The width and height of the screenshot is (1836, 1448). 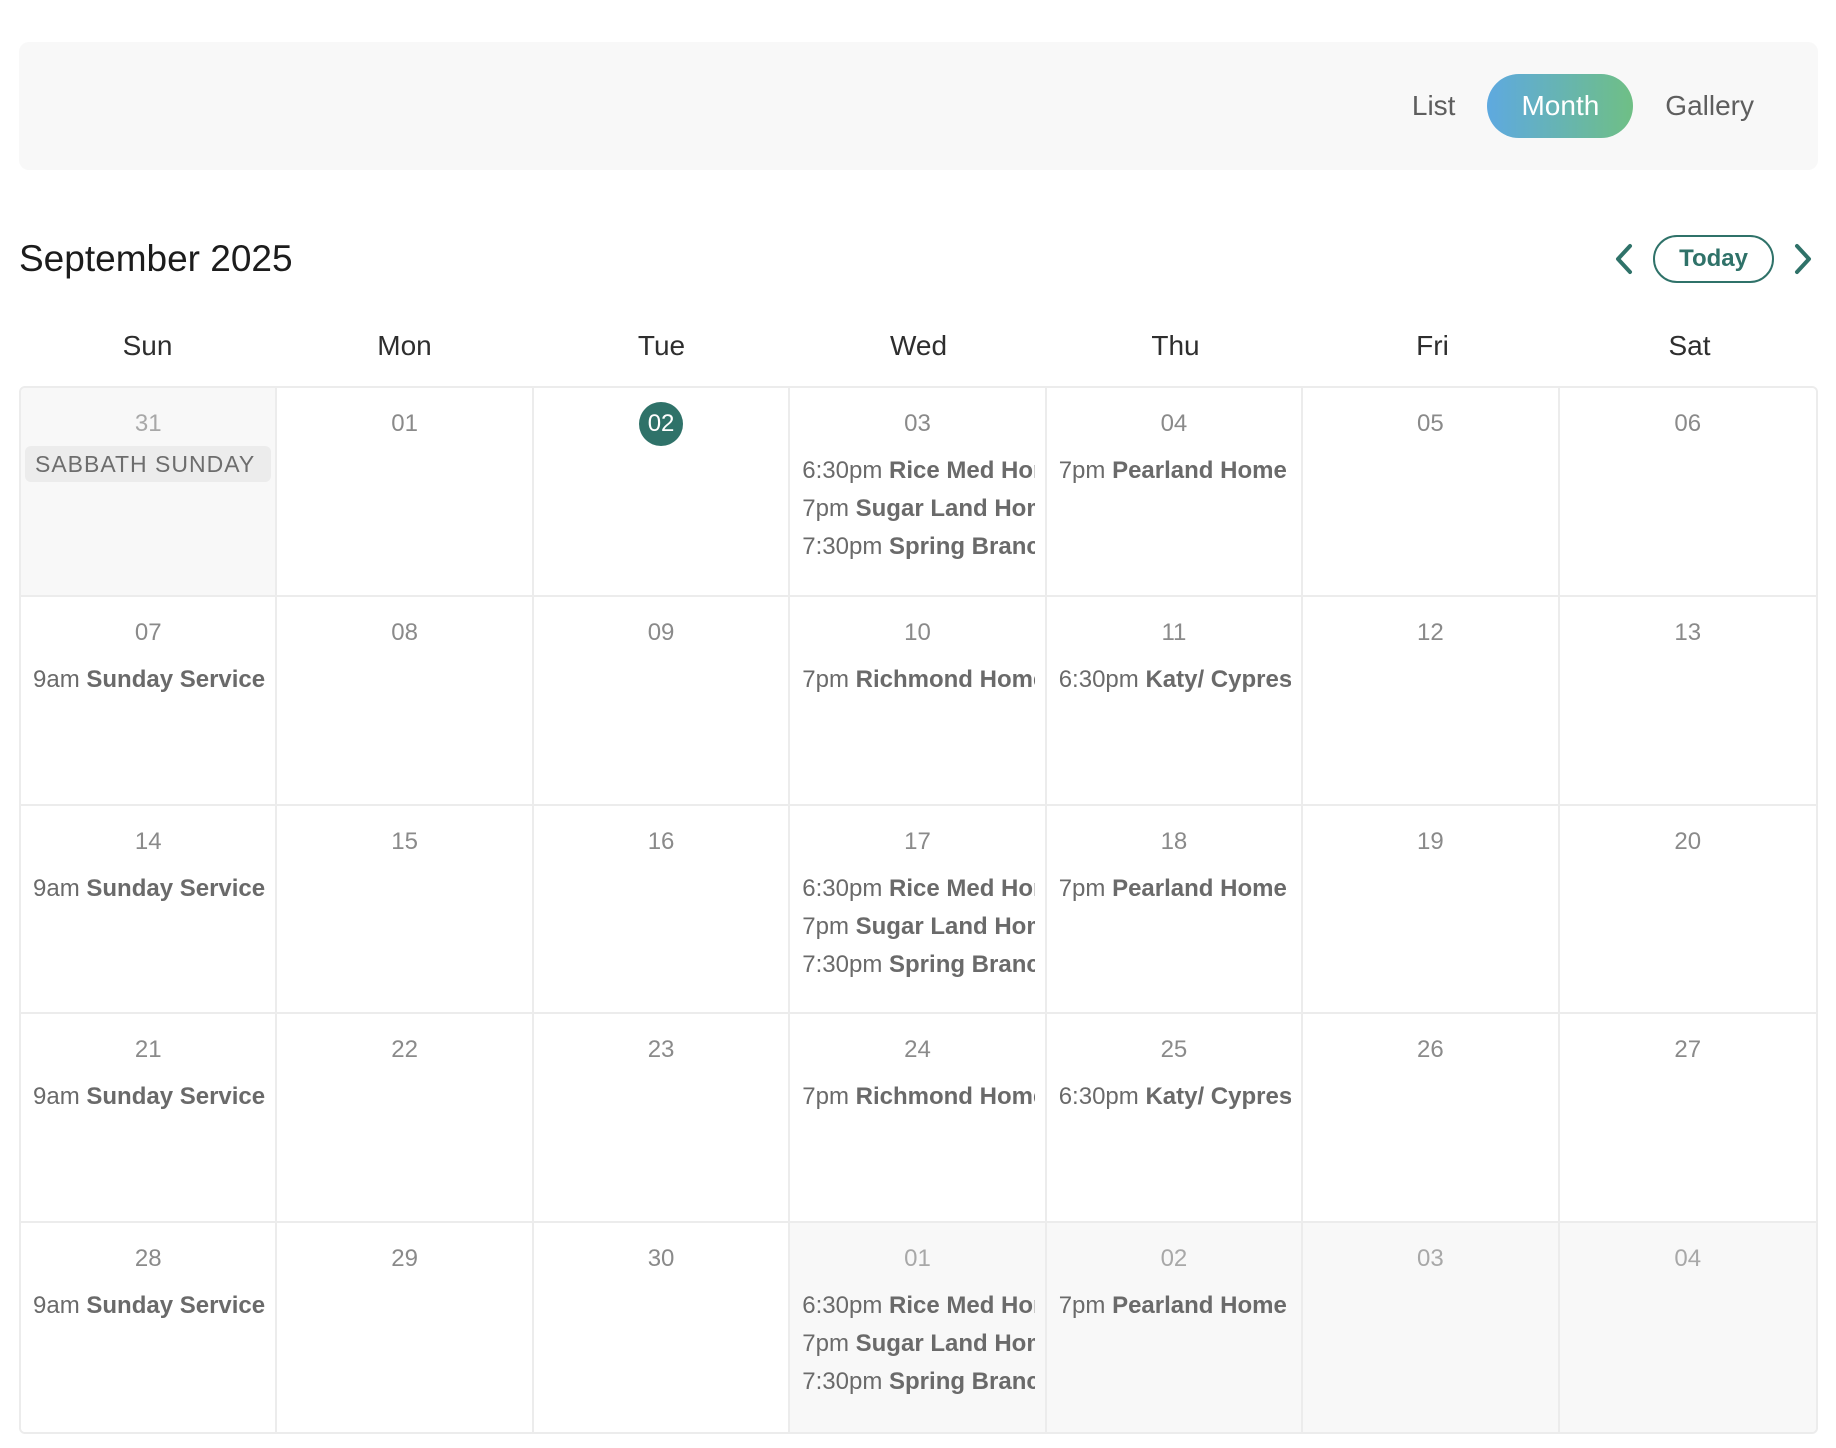 I want to click on day-cell: 31 SABBATH SUNDAY, so click(x=149, y=492).